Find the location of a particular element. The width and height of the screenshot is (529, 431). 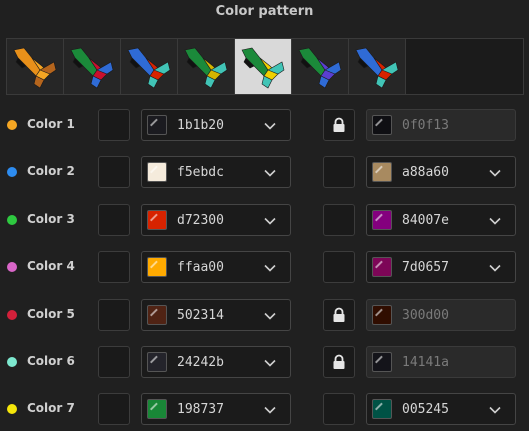

secondary-color-picker: 300d00 is located at coordinates (441, 314).